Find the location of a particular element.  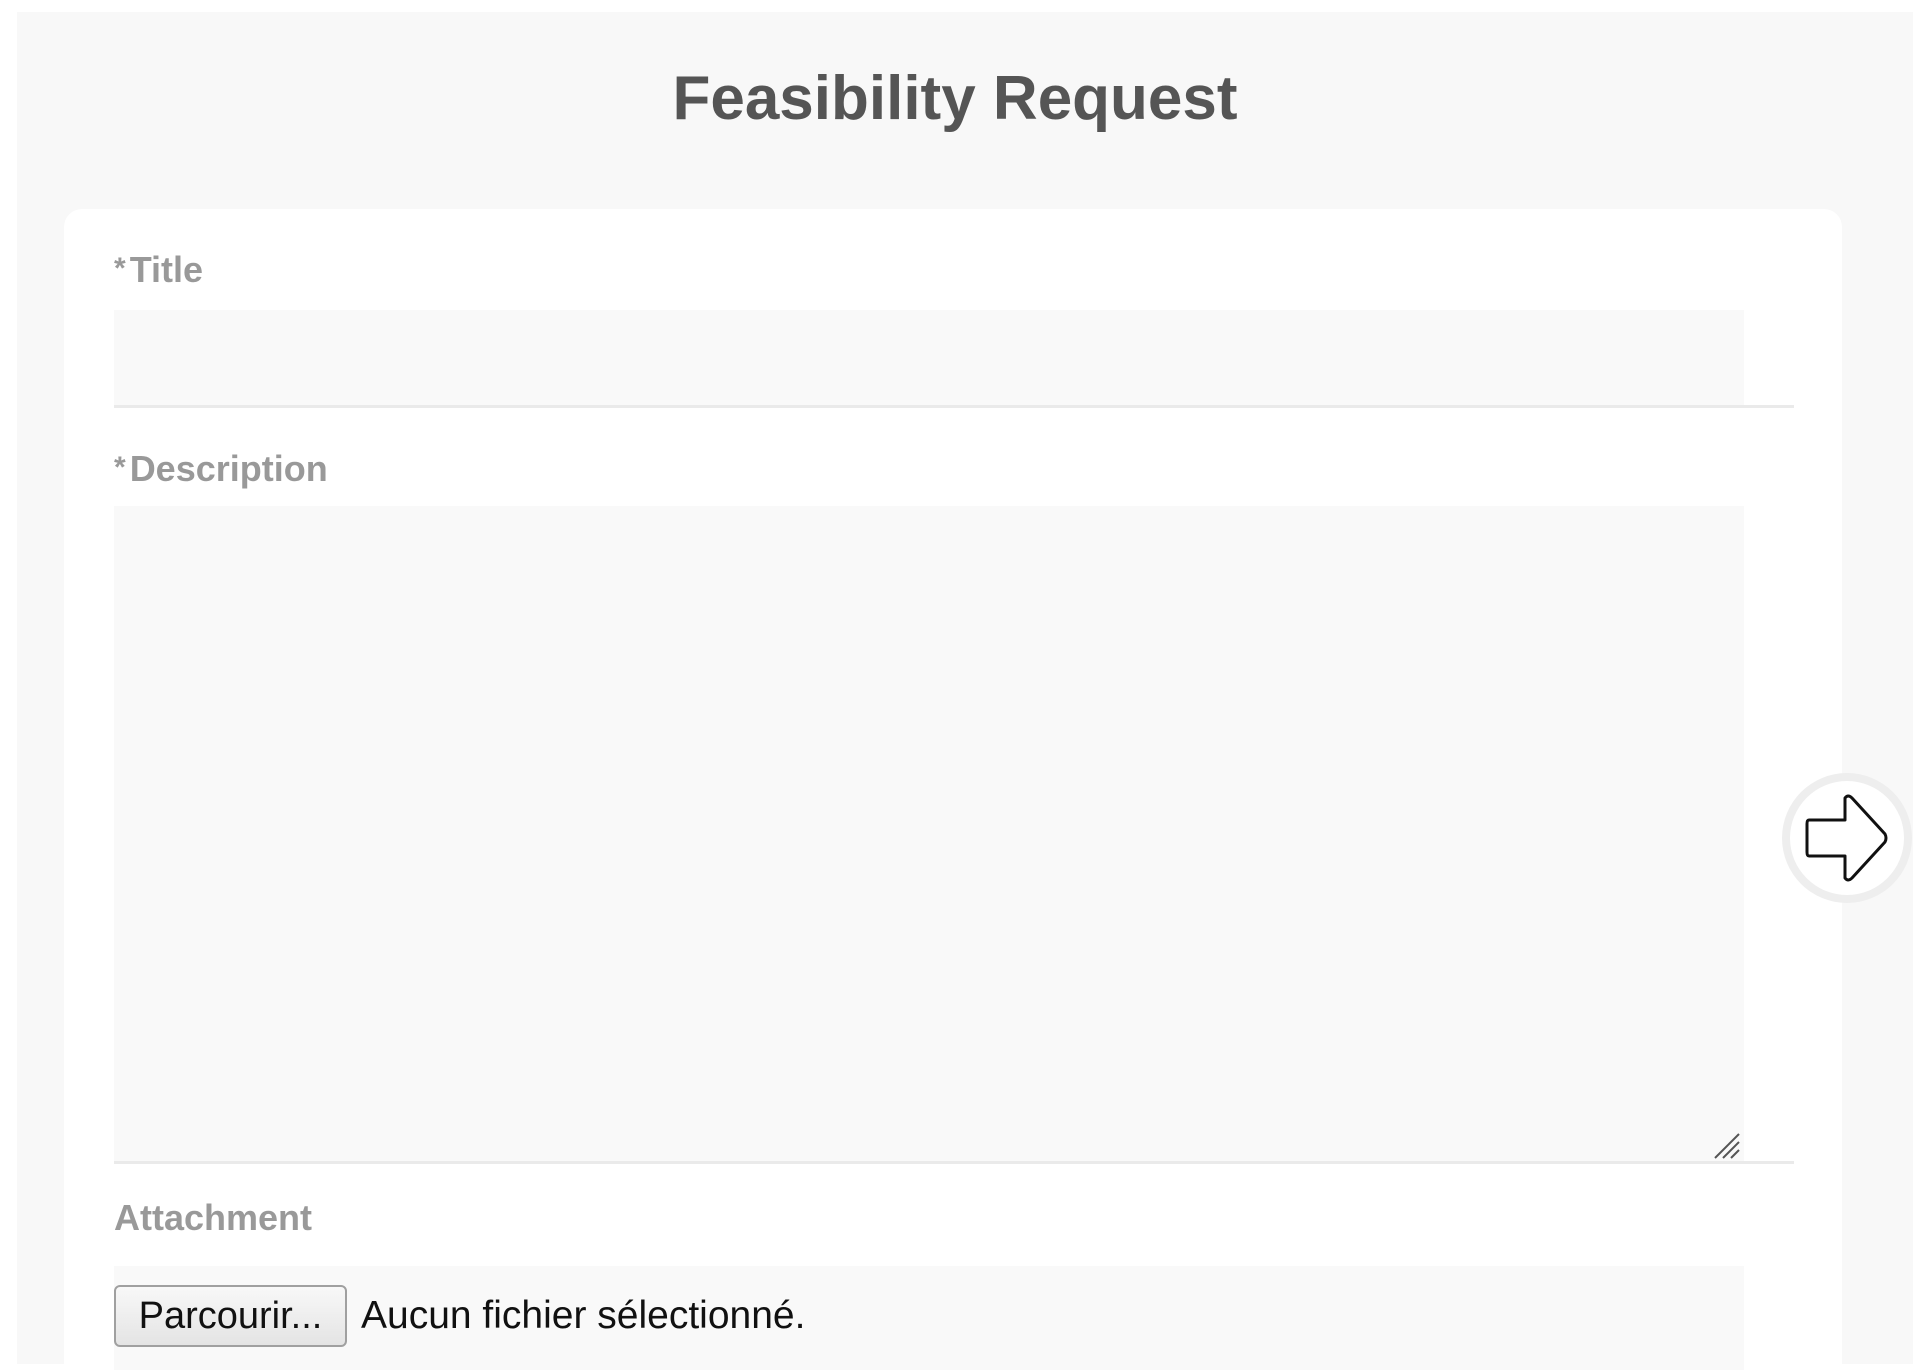

title-input is located at coordinates (929, 358).